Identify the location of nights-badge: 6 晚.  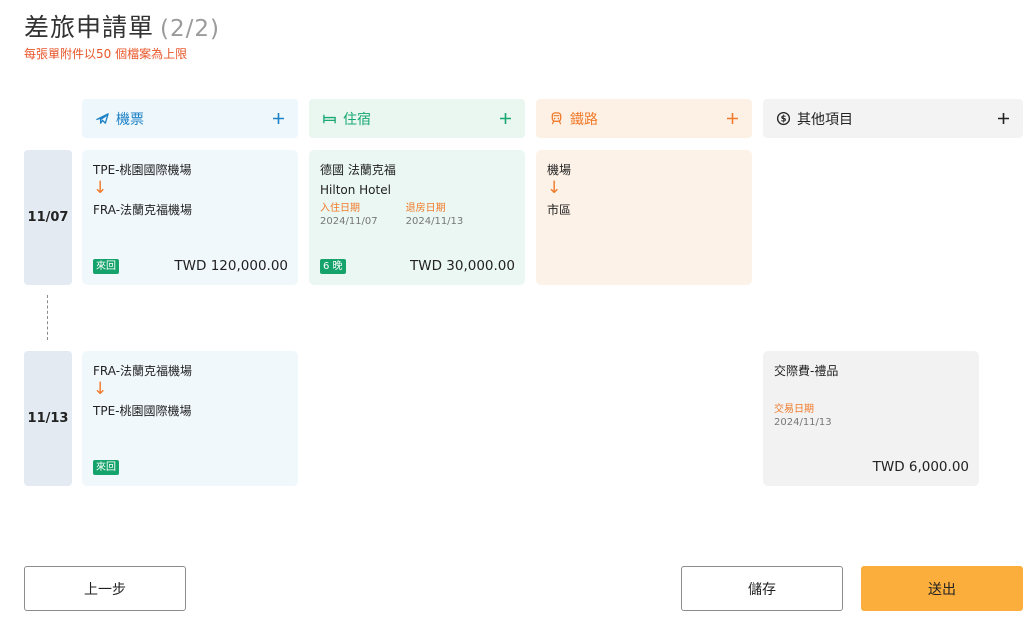
(333, 266).